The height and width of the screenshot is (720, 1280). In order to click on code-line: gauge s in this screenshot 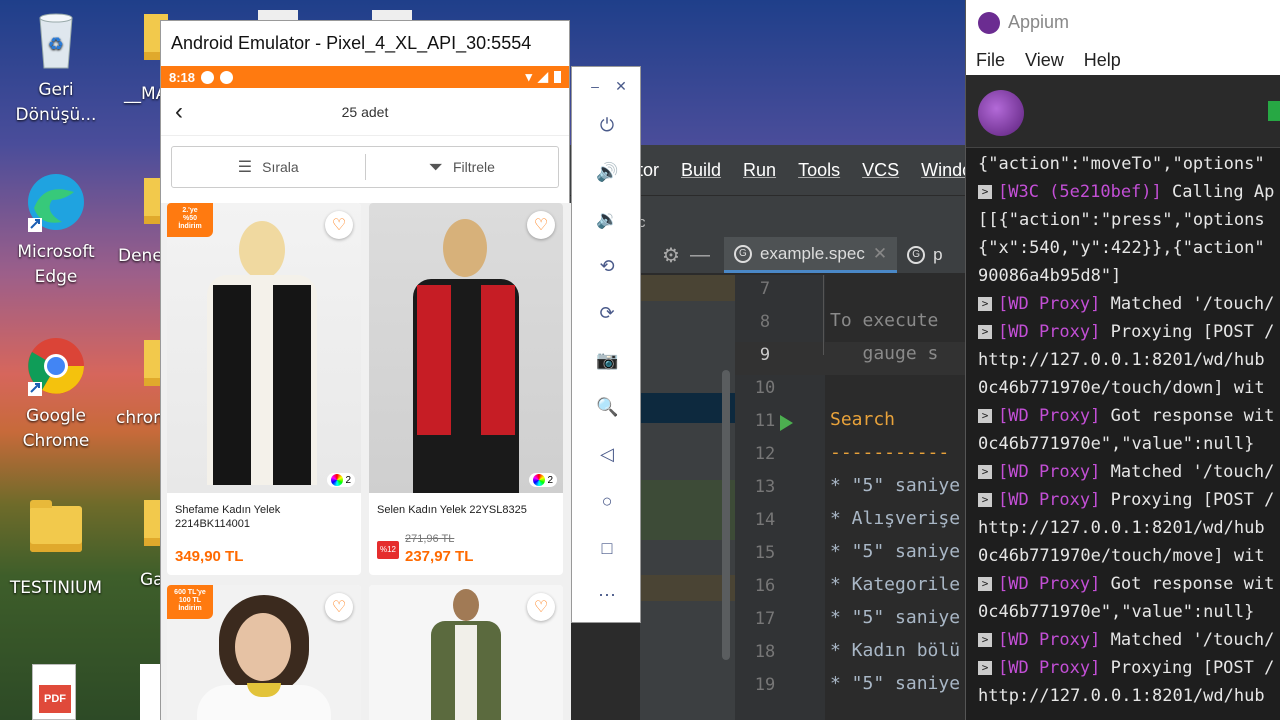, I will do `click(884, 353)`.